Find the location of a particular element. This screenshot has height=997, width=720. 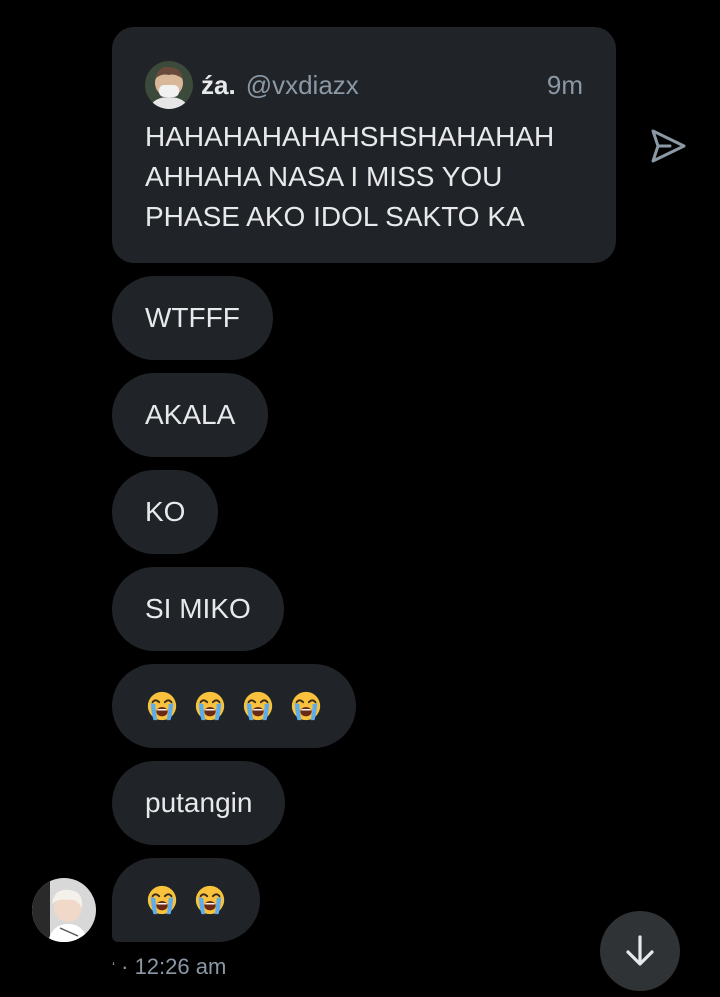

quoted-tweet-display-name: źa. is located at coordinates (218, 85).